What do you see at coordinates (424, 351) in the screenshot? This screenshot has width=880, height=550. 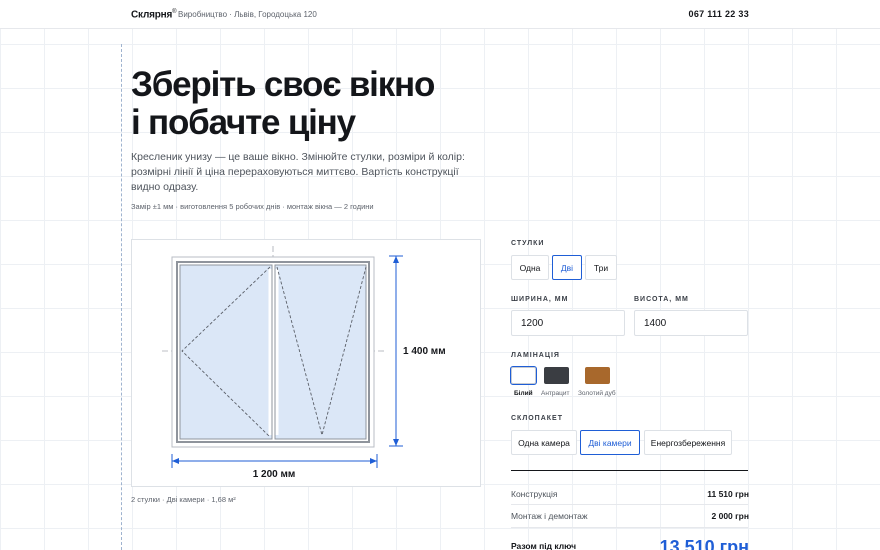 I see `height-dimension-label: 1 400 мм` at bounding box center [424, 351].